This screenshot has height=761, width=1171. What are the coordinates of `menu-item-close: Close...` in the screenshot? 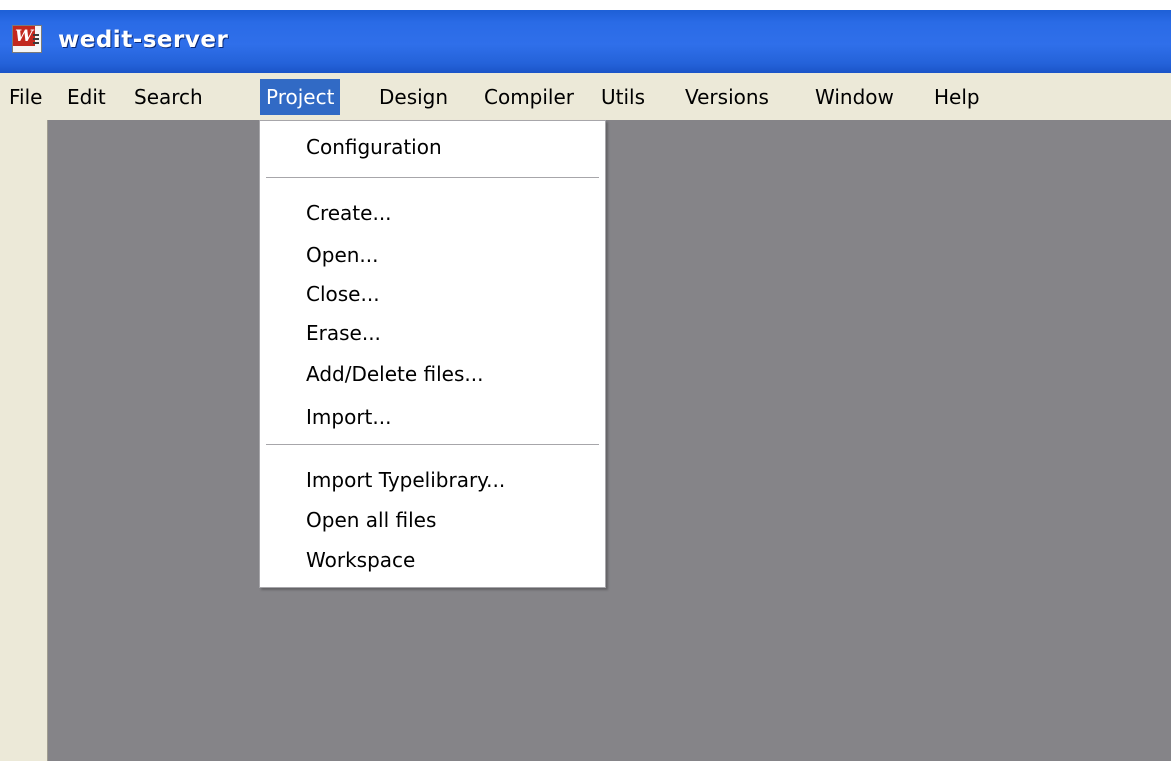 It's located at (343, 294).